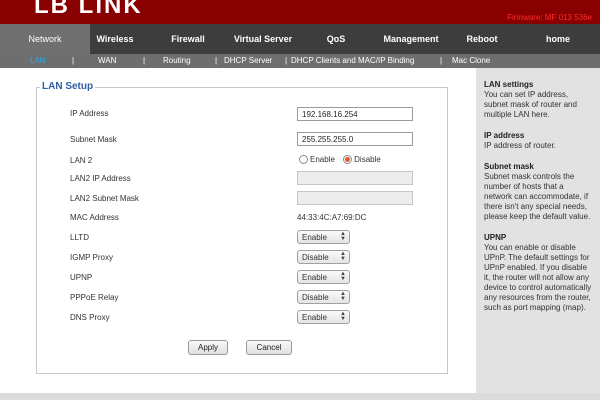 The image size is (600, 400). I want to click on nav-firewall: Firewall, so click(188, 39).